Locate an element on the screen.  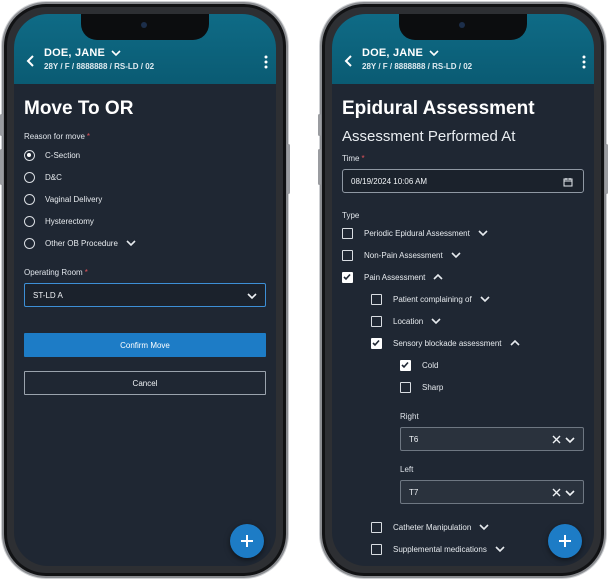
calendar-icon is located at coordinates (568, 182).